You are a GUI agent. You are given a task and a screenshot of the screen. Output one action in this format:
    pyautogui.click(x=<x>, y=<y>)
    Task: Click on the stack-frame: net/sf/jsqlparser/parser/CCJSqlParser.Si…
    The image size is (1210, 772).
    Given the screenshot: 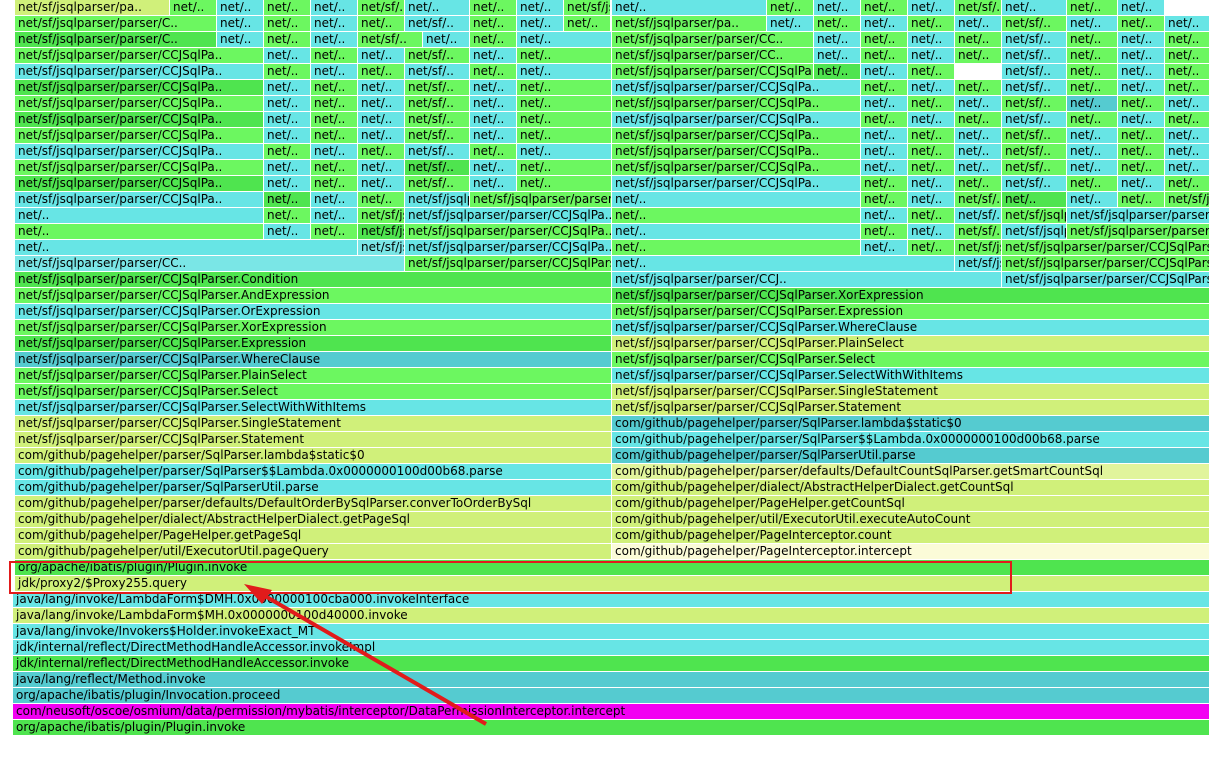 What is the action you would take?
    pyautogui.click(x=313, y=424)
    